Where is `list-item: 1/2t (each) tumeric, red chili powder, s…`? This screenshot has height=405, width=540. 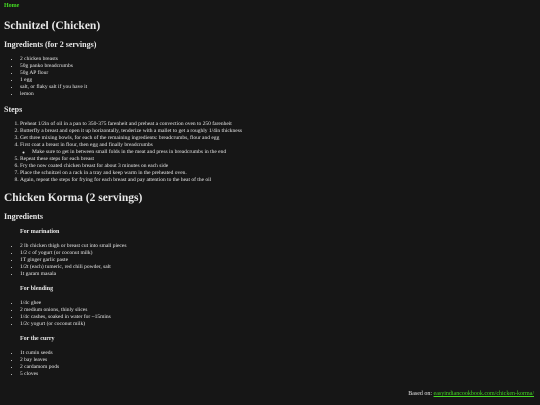 list-item: 1/2t (each) tumeric, red chili powder, s… is located at coordinates (278, 267).